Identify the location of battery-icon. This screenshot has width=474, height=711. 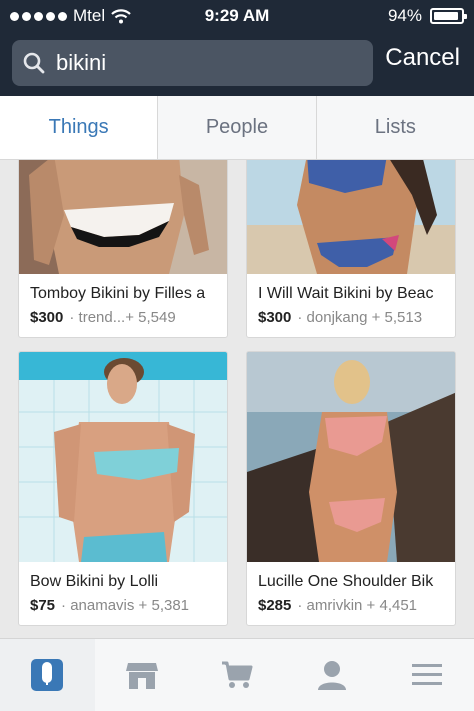
(448, 16).